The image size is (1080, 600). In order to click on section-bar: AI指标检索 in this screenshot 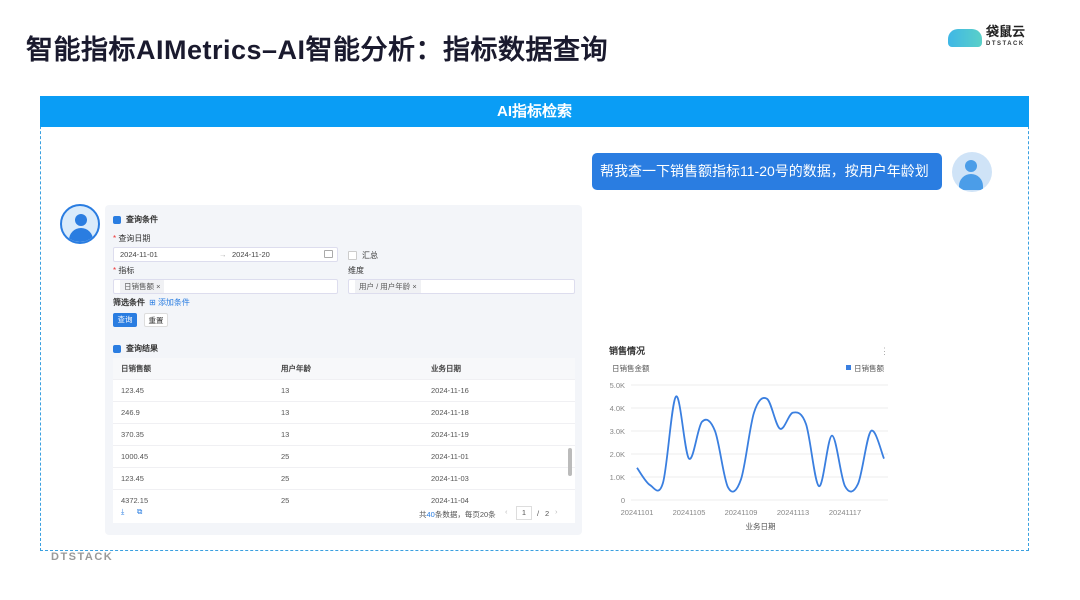, I will do `click(534, 111)`.